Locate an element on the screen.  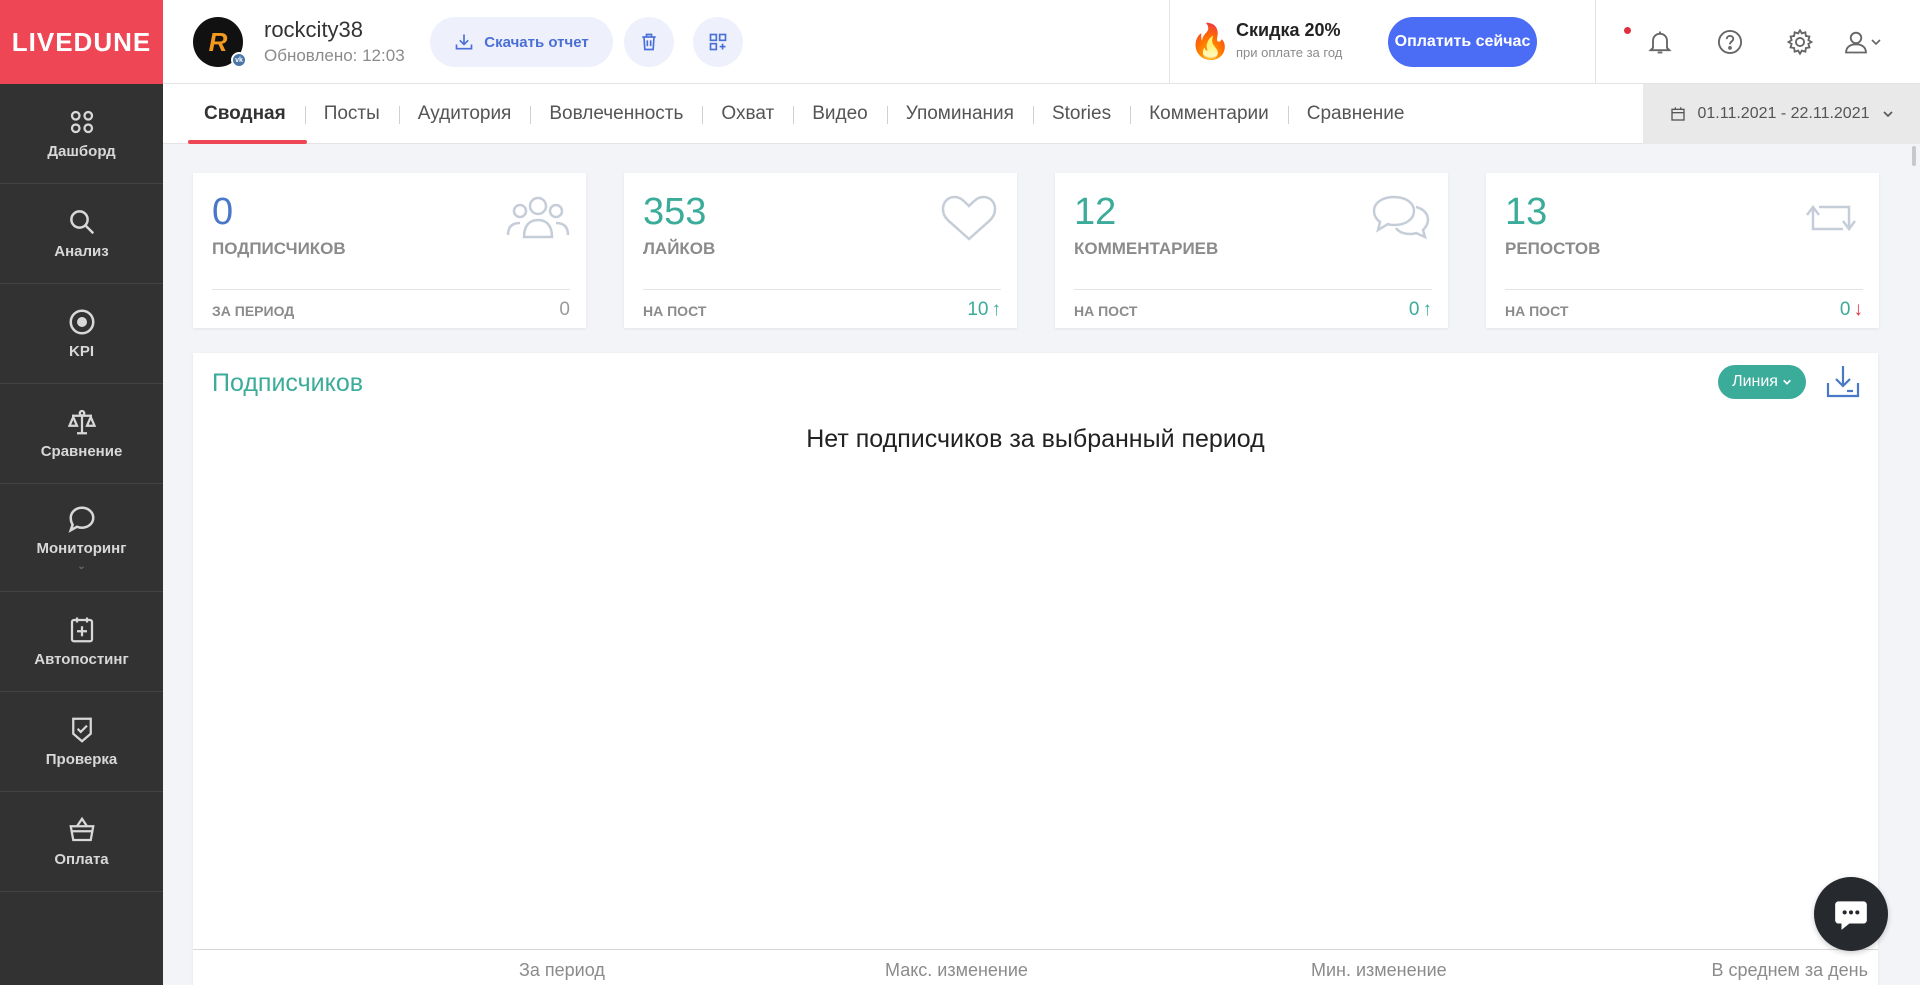
add-widget-button is located at coordinates (718, 42).